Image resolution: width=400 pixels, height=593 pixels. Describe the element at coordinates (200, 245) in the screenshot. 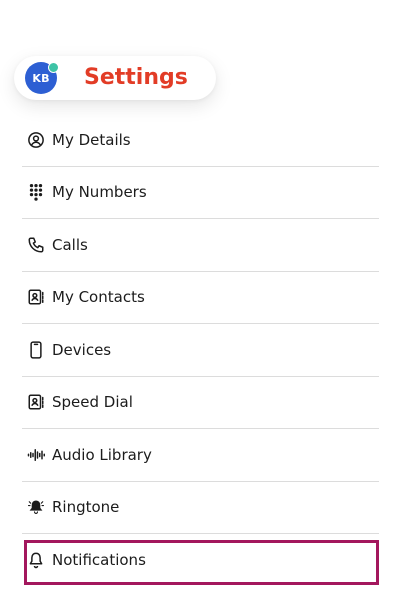

I see `menu-item-calls: Calls` at that location.